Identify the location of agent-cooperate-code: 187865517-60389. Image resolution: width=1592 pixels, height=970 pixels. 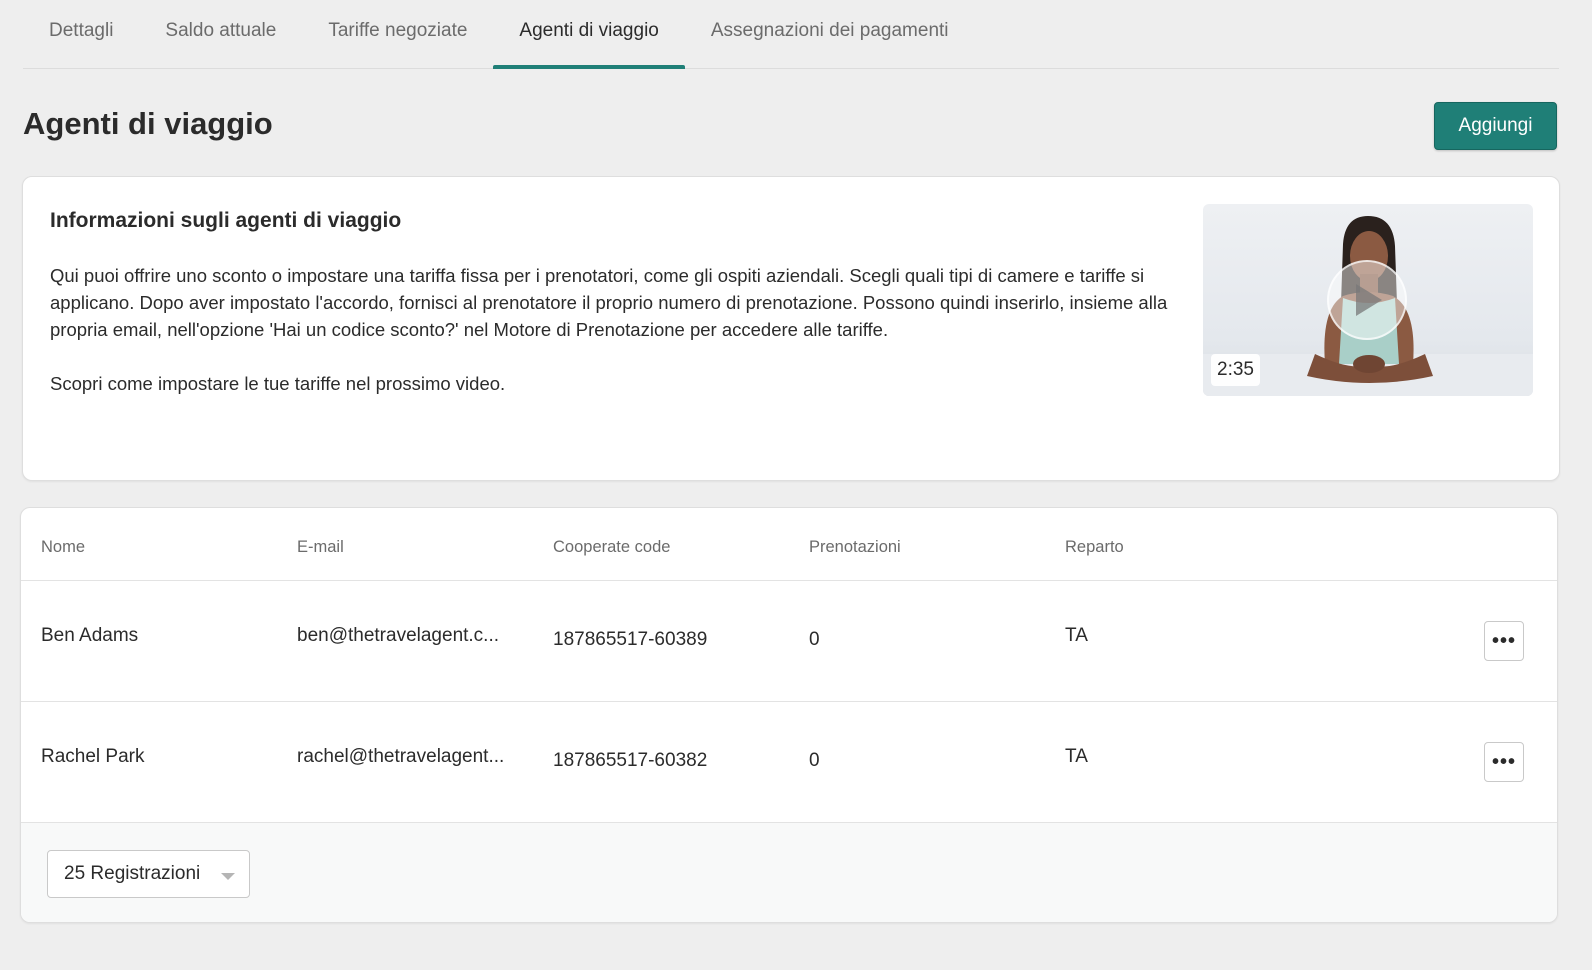
(630, 639).